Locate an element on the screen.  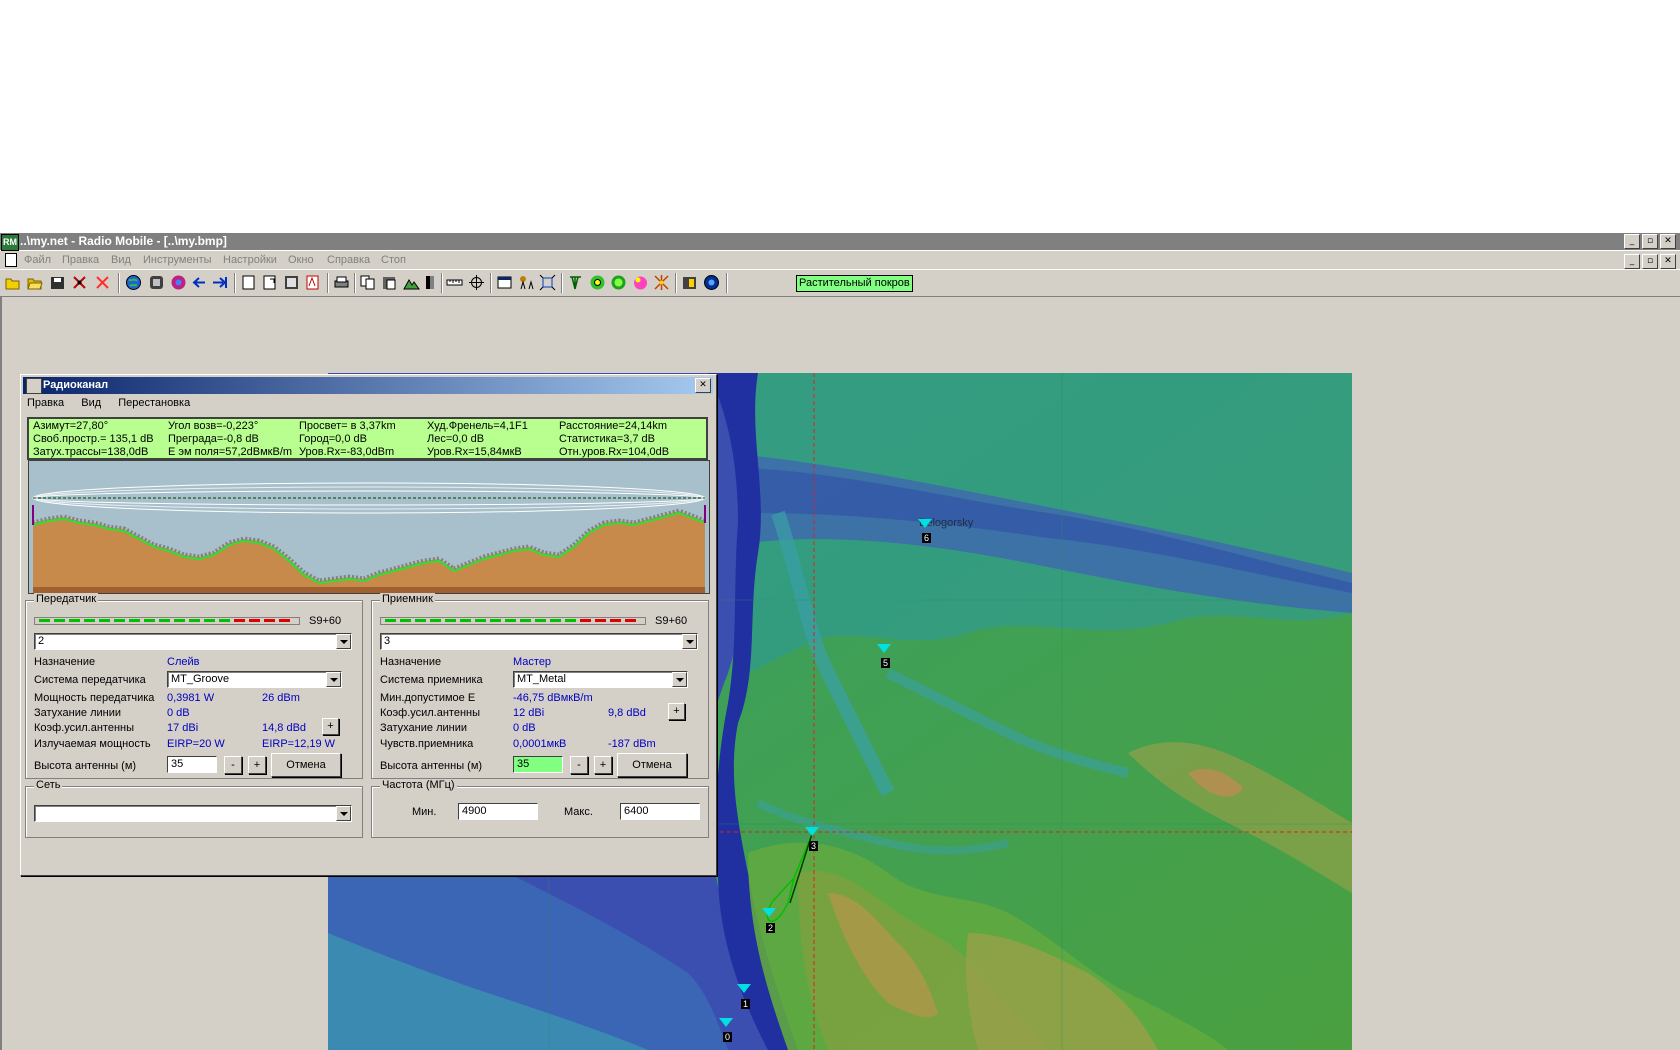
window-controls: _ ▫ ✕ is located at coordinates (1650, 241).